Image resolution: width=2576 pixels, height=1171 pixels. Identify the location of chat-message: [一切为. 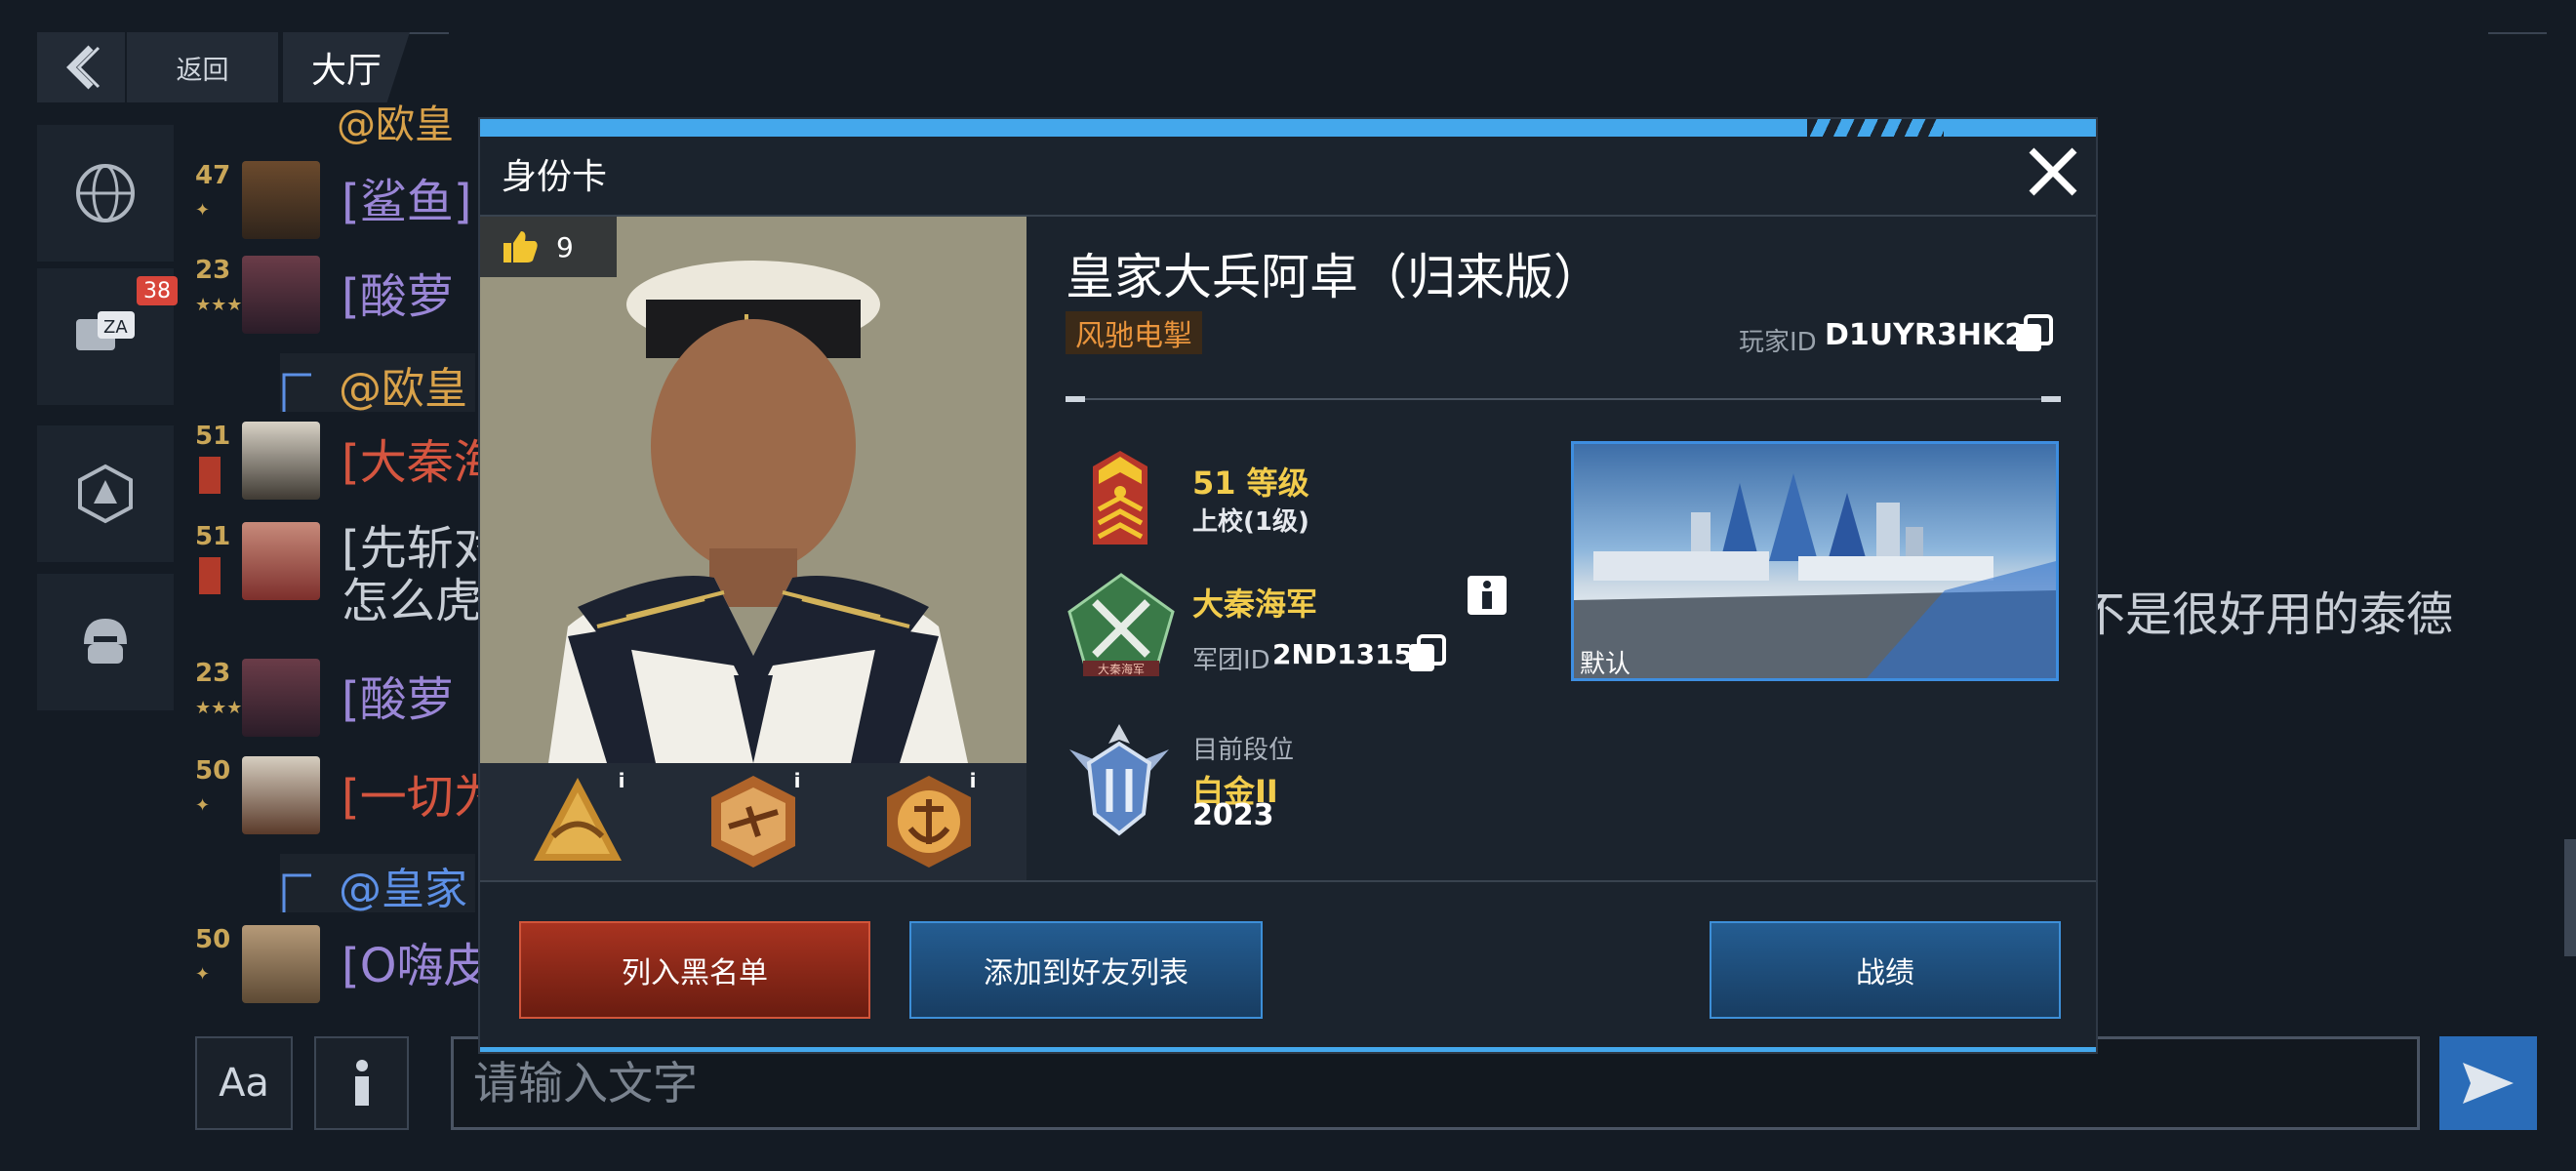
(421, 797).